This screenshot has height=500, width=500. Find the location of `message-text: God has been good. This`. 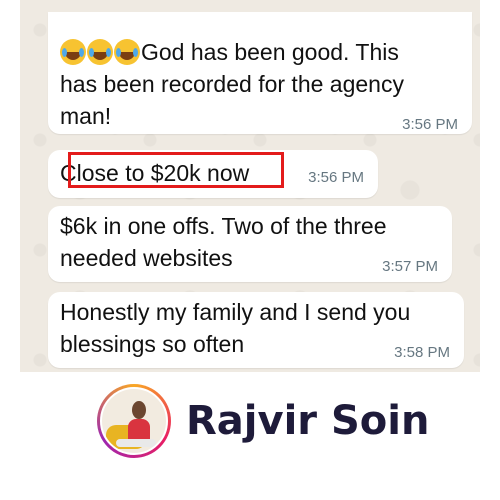

message-text: God has been good. This is located at coordinates (270, 52).